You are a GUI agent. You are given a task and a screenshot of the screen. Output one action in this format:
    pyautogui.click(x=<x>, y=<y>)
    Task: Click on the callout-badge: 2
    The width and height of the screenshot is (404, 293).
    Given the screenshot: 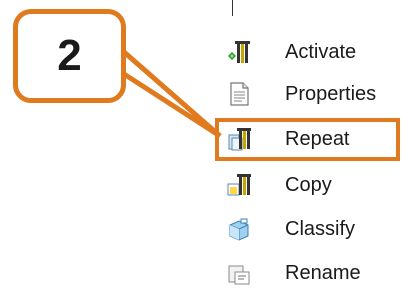 What is the action you would take?
    pyautogui.click(x=69, y=56)
    